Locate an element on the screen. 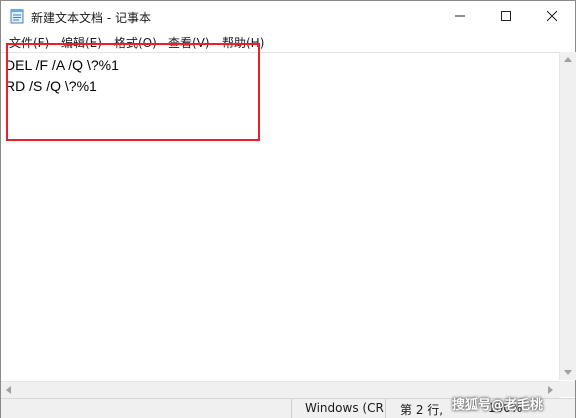 This screenshot has height=418, width=576. maximize-icon is located at coordinates (506, 16).